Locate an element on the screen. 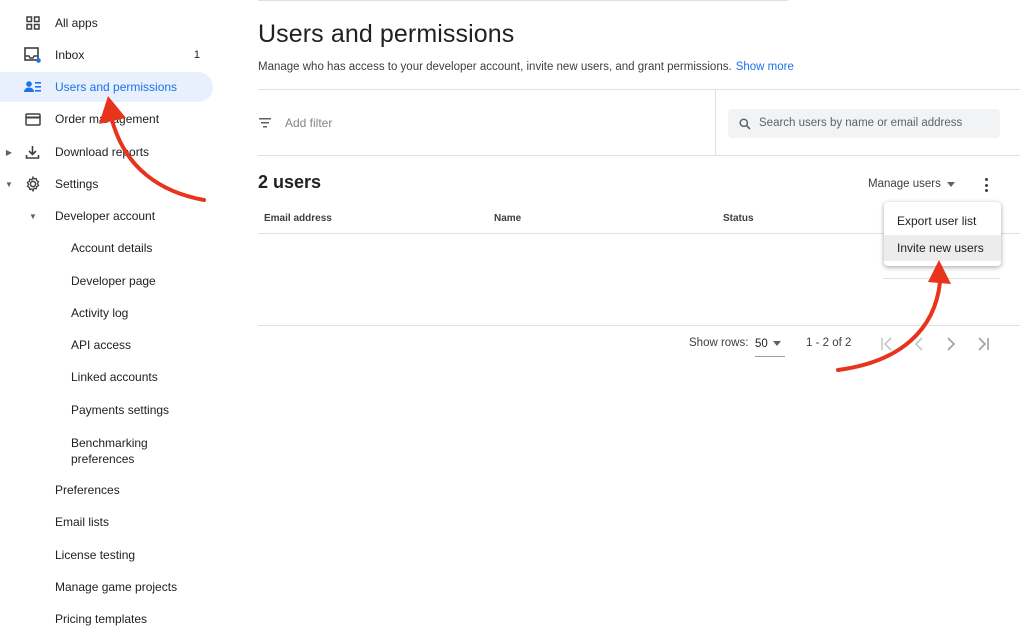 This screenshot has height=636, width=1024. search-input: Search users by name or email address is located at coordinates (864, 123).